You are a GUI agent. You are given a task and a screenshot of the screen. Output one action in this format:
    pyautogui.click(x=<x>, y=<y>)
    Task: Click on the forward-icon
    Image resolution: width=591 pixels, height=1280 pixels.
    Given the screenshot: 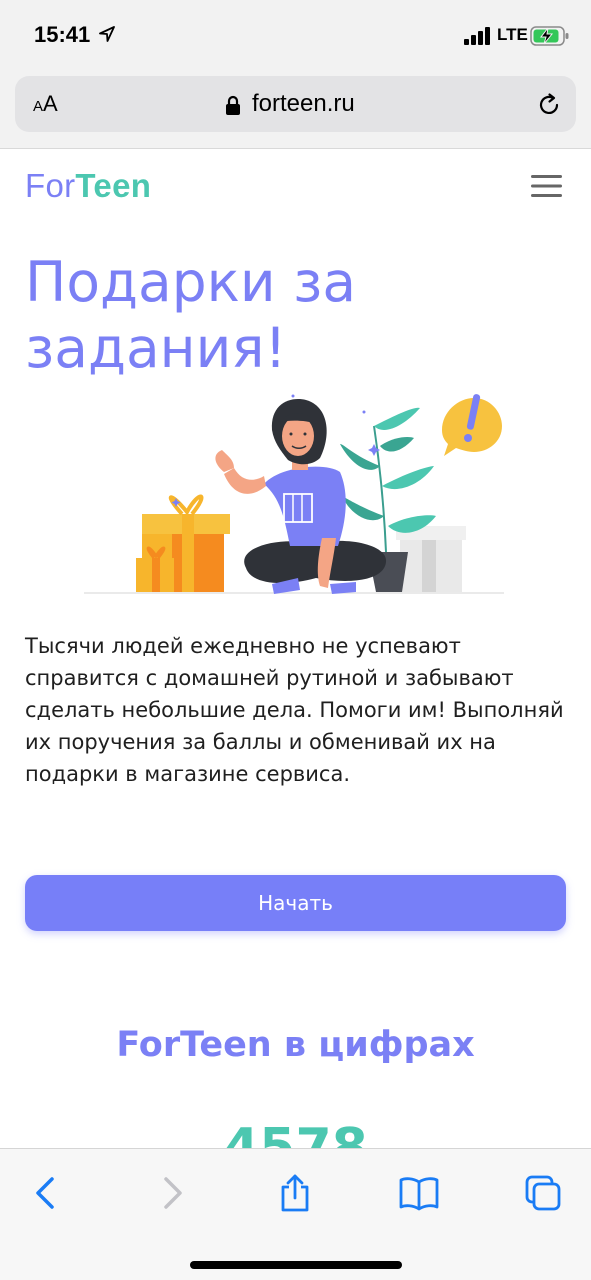 What is the action you would take?
    pyautogui.click(x=172, y=1193)
    